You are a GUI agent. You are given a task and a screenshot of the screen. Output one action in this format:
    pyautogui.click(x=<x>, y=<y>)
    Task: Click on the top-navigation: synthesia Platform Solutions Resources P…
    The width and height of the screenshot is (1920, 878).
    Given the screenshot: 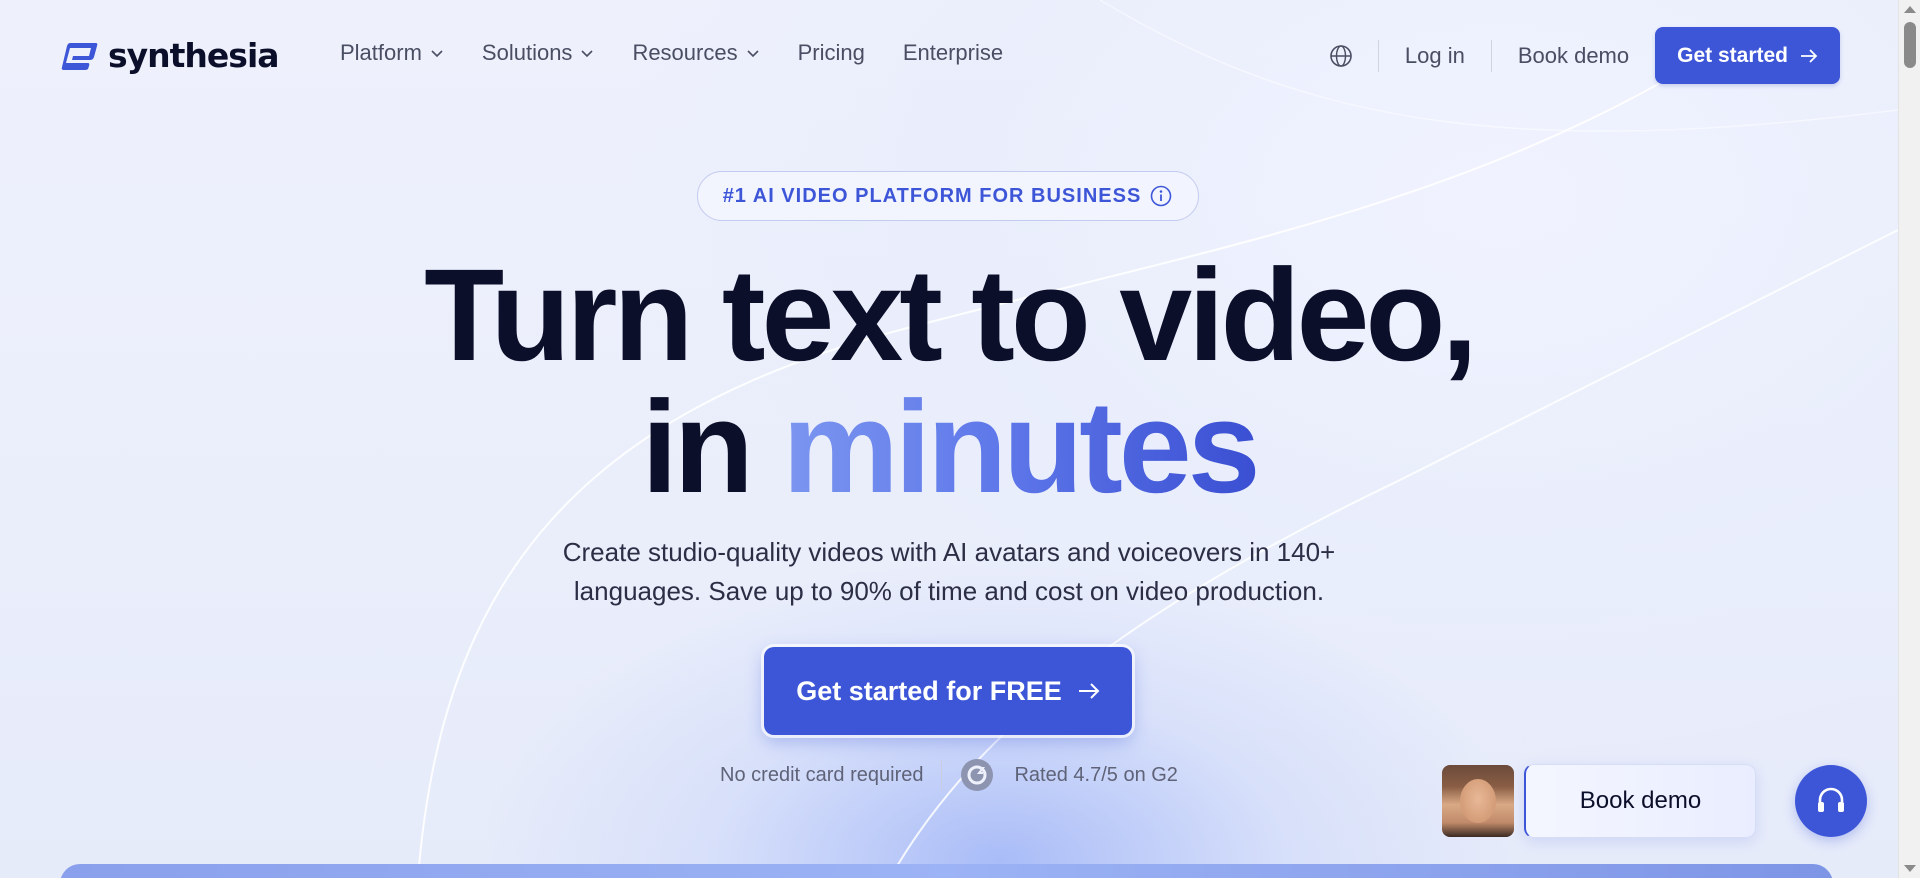 What is the action you would take?
    pyautogui.click(x=949, y=55)
    